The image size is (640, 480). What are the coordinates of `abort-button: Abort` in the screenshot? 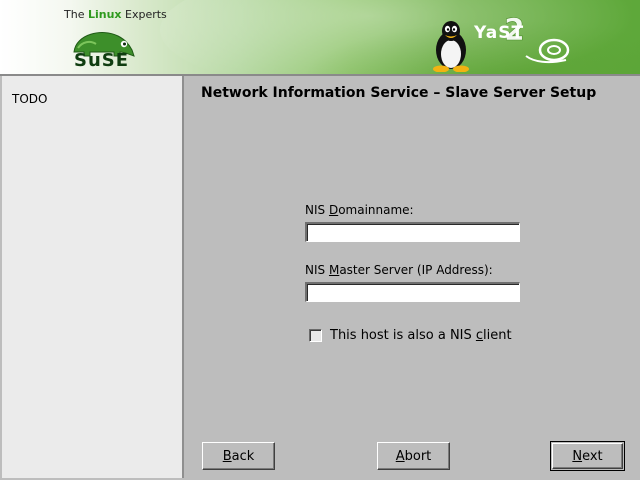 It's located at (413, 456).